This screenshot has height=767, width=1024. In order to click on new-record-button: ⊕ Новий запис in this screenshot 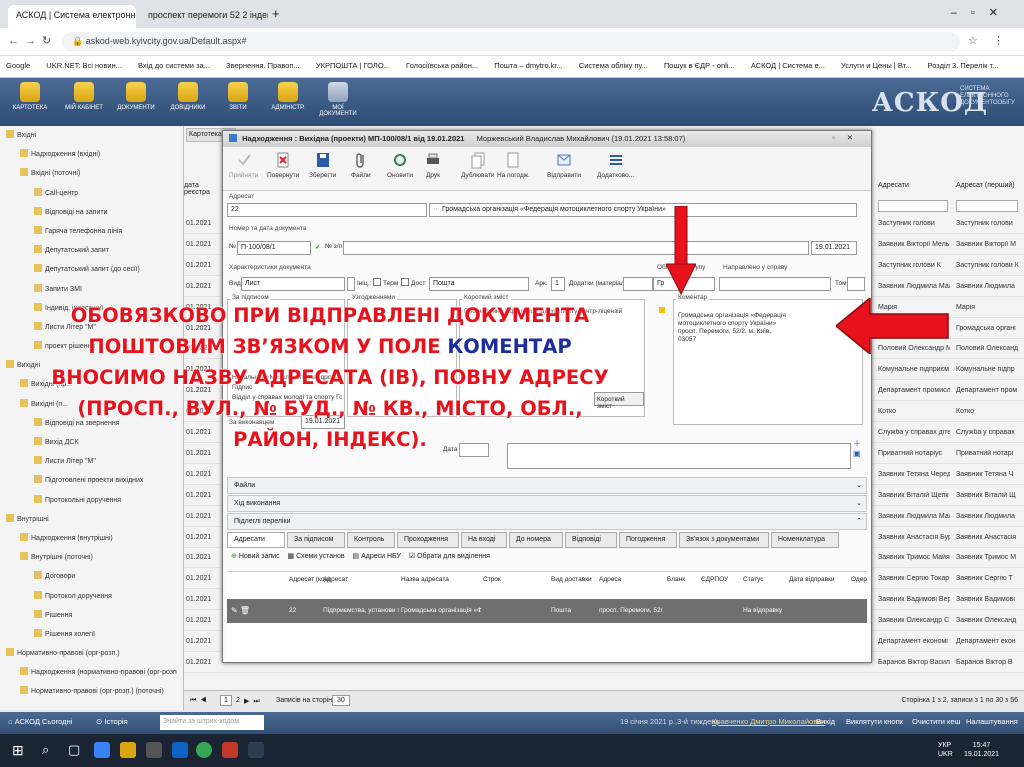, I will do `click(255, 556)`.